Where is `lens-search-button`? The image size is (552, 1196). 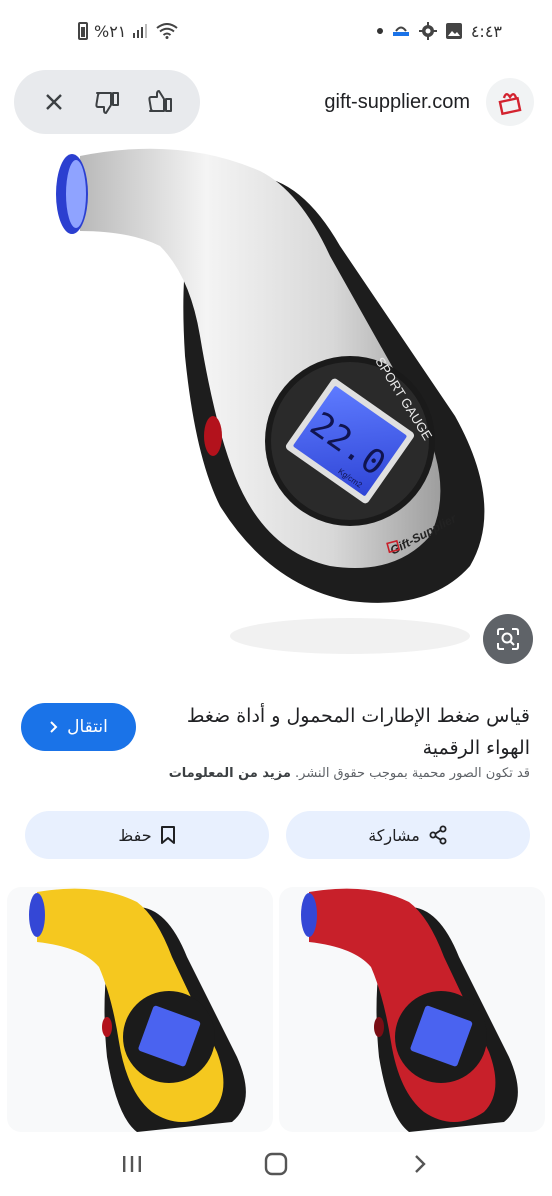 lens-search-button is located at coordinates (508, 639).